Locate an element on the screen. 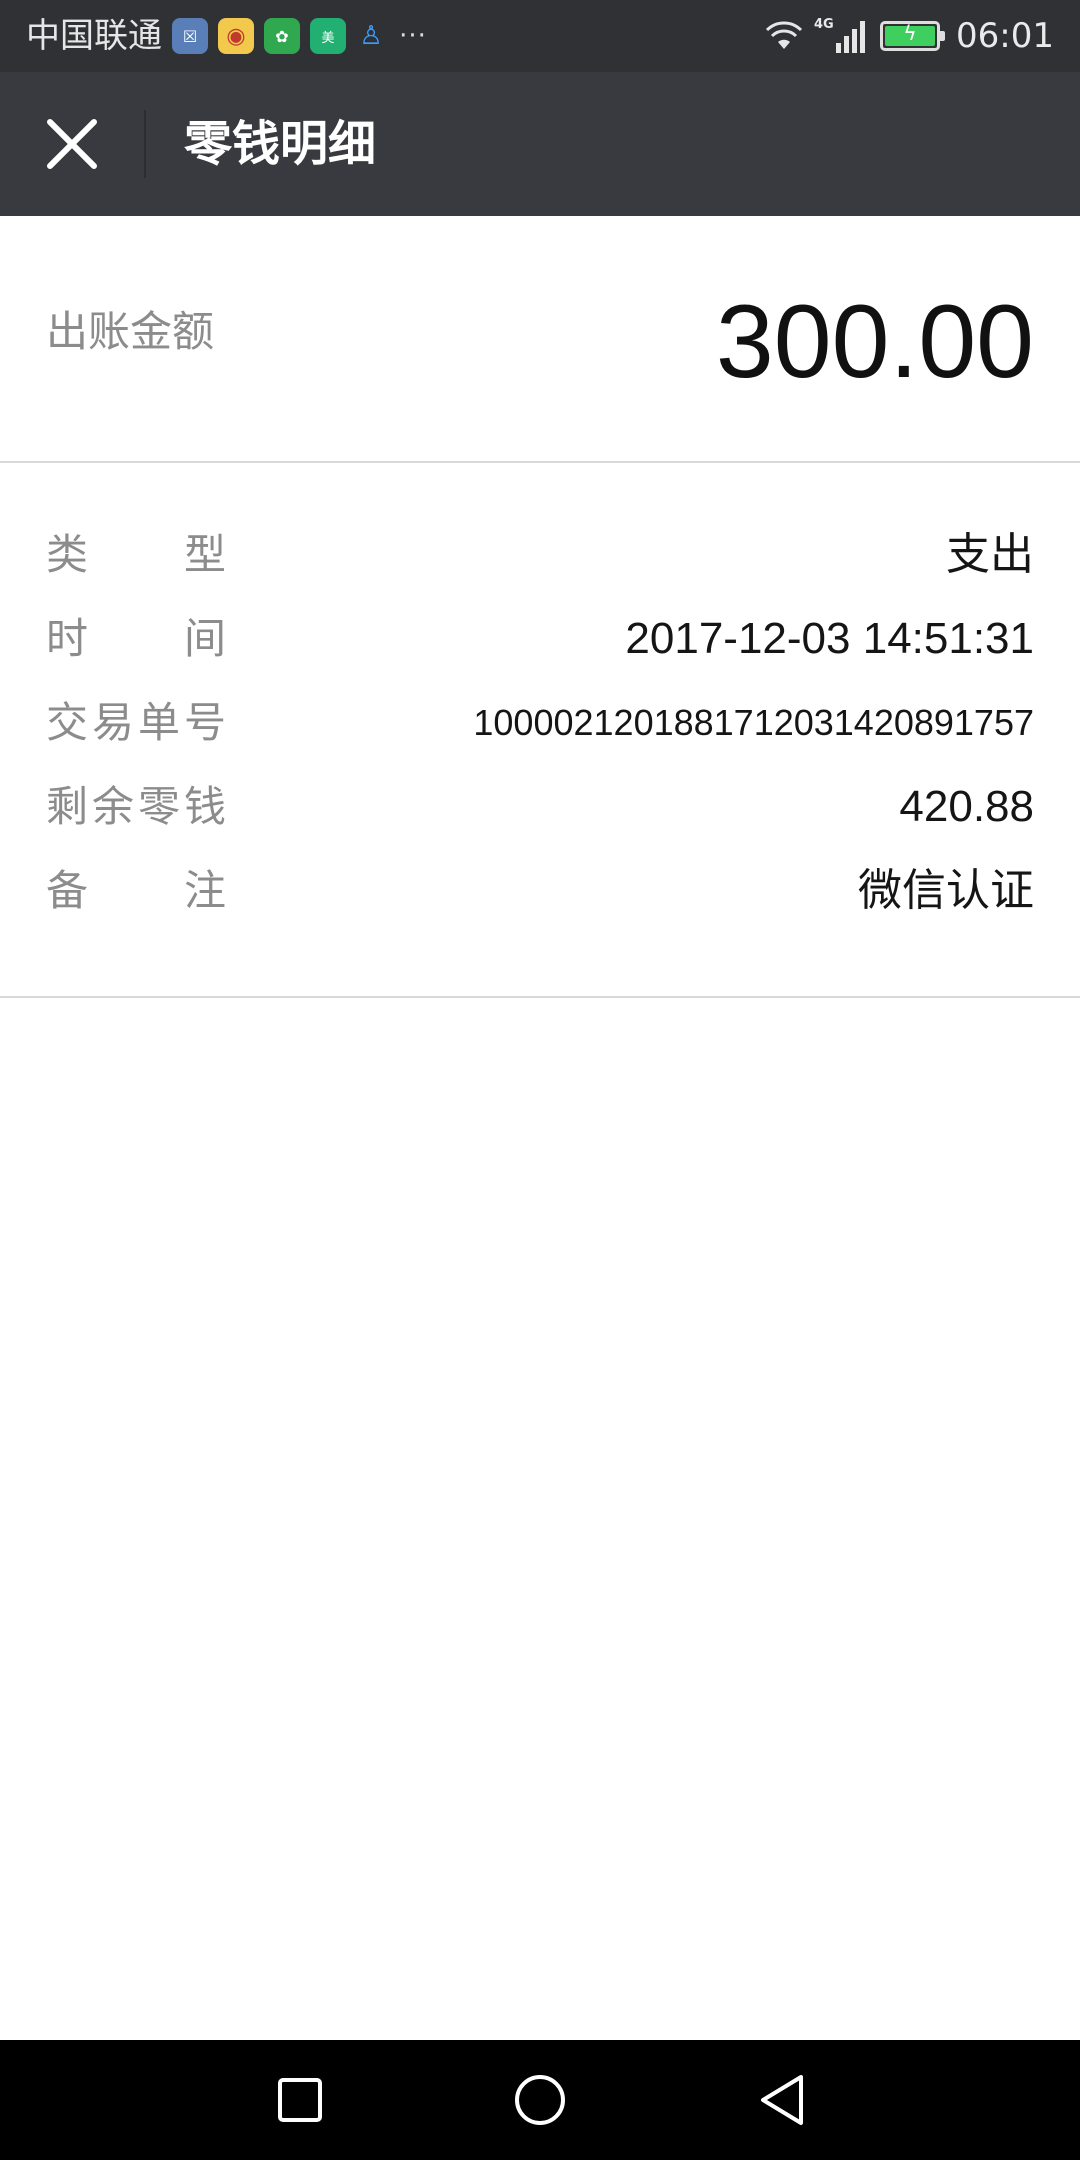  square-icon is located at coordinates (300, 2100).